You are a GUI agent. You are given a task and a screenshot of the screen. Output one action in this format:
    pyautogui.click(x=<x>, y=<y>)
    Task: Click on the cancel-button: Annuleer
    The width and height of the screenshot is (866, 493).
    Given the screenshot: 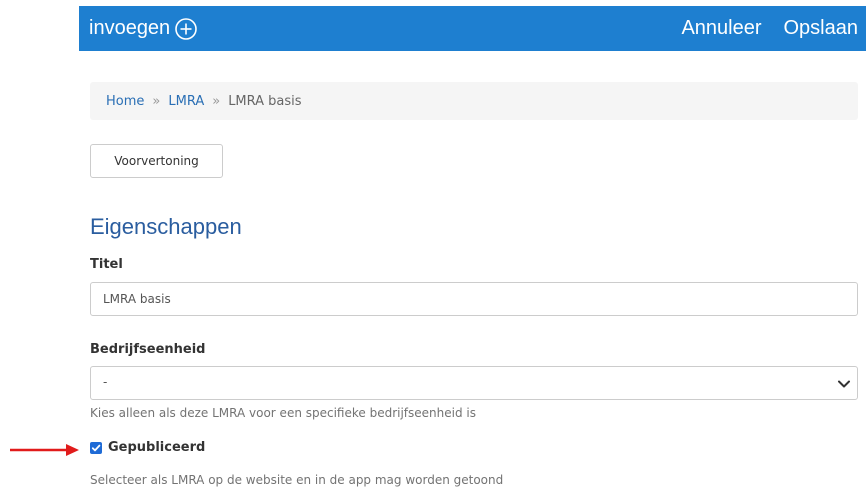 What is the action you would take?
    pyautogui.click(x=721, y=28)
    